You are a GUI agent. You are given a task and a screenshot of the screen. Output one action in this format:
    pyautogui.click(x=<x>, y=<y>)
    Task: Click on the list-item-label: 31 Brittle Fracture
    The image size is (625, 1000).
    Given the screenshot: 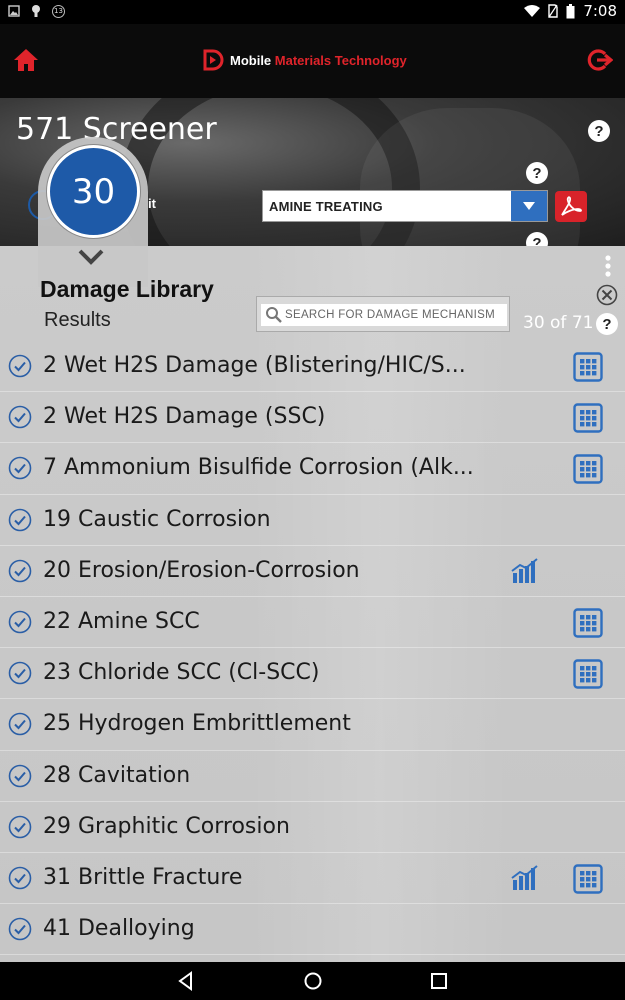 What is the action you would take?
    pyautogui.click(x=143, y=877)
    